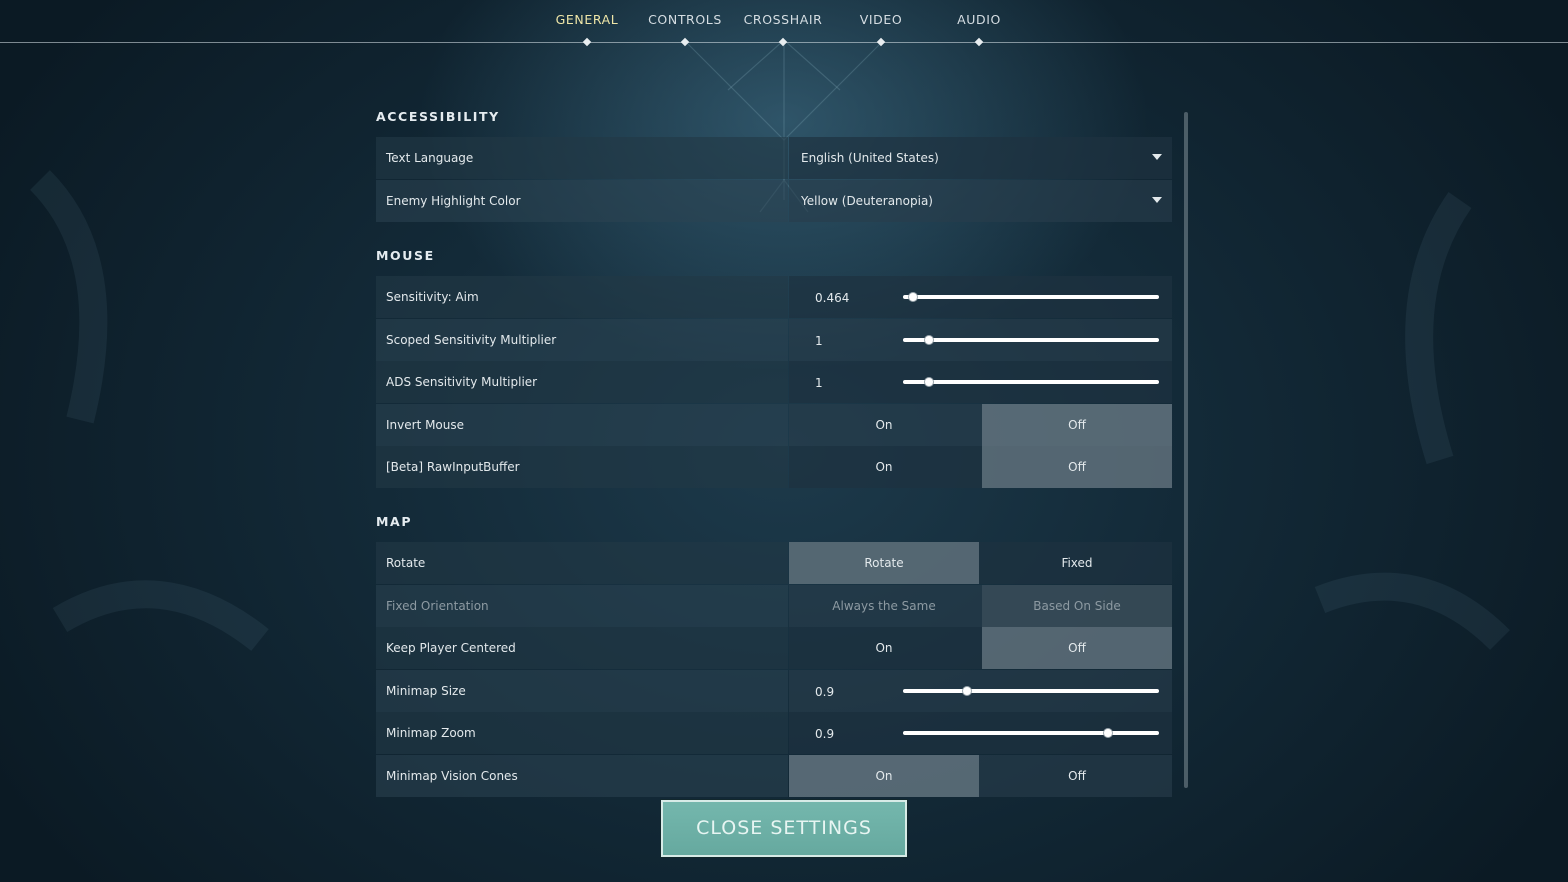 This screenshot has height=882, width=1568. What do you see at coordinates (1031, 382) in the screenshot?
I see `ads-sensitivity-slider` at bounding box center [1031, 382].